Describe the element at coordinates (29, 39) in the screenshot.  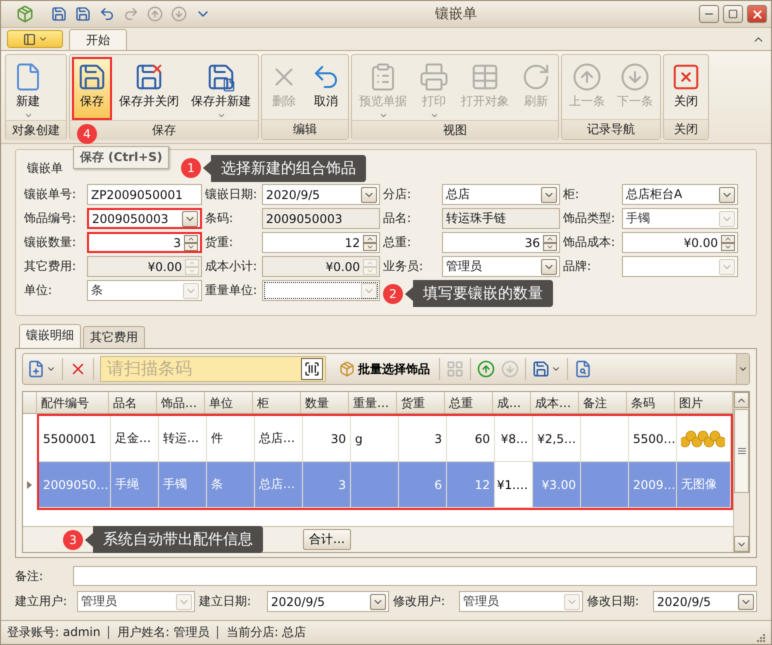
I see `panel-icon` at that location.